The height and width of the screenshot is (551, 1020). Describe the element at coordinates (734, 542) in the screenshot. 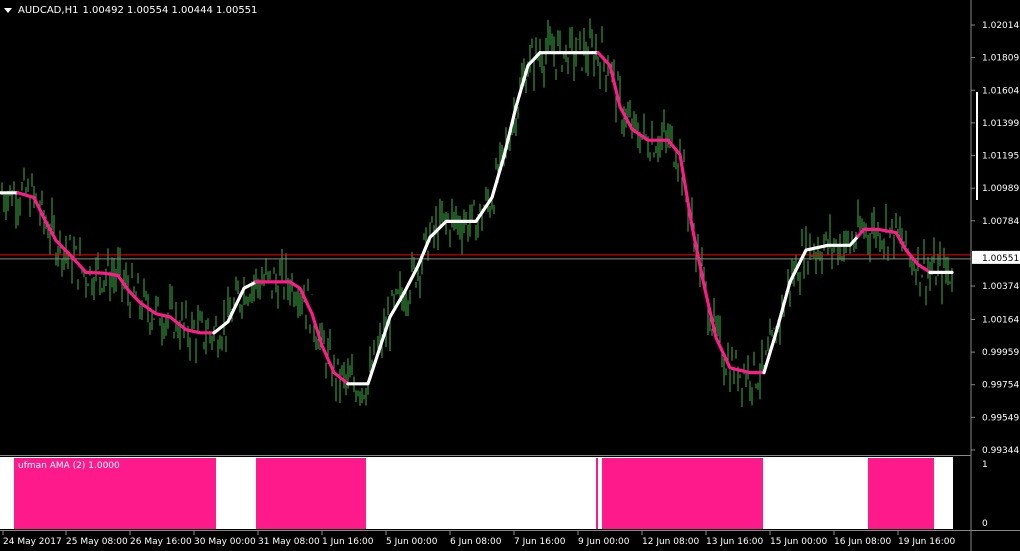

I see `time-label: 13 Jun 16:00` at that location.